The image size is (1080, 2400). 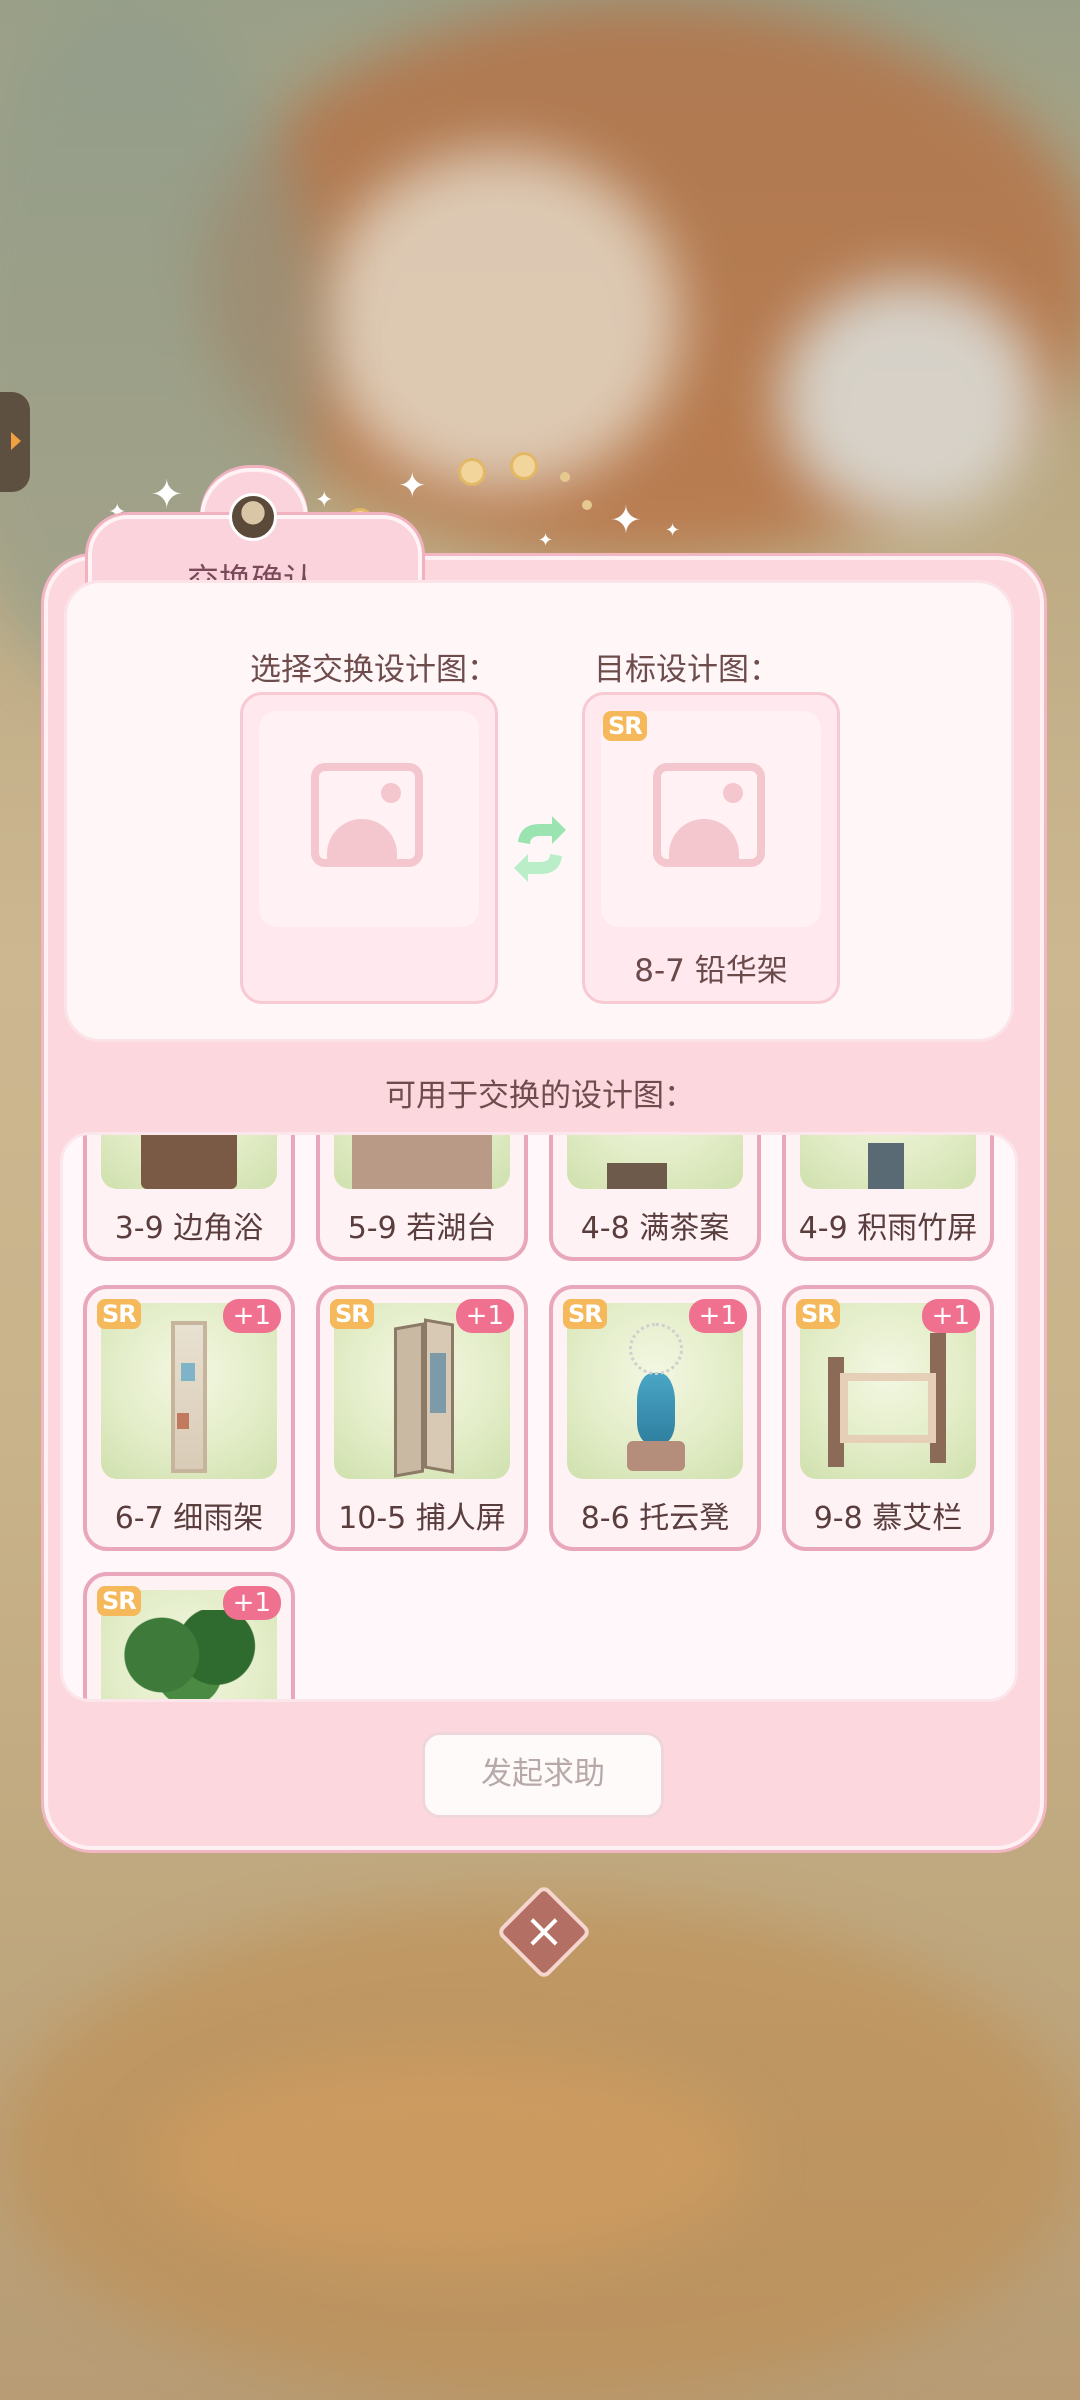 I want to click on available-label: 可用于交换的设计图：, so click(x=540, y=1096).